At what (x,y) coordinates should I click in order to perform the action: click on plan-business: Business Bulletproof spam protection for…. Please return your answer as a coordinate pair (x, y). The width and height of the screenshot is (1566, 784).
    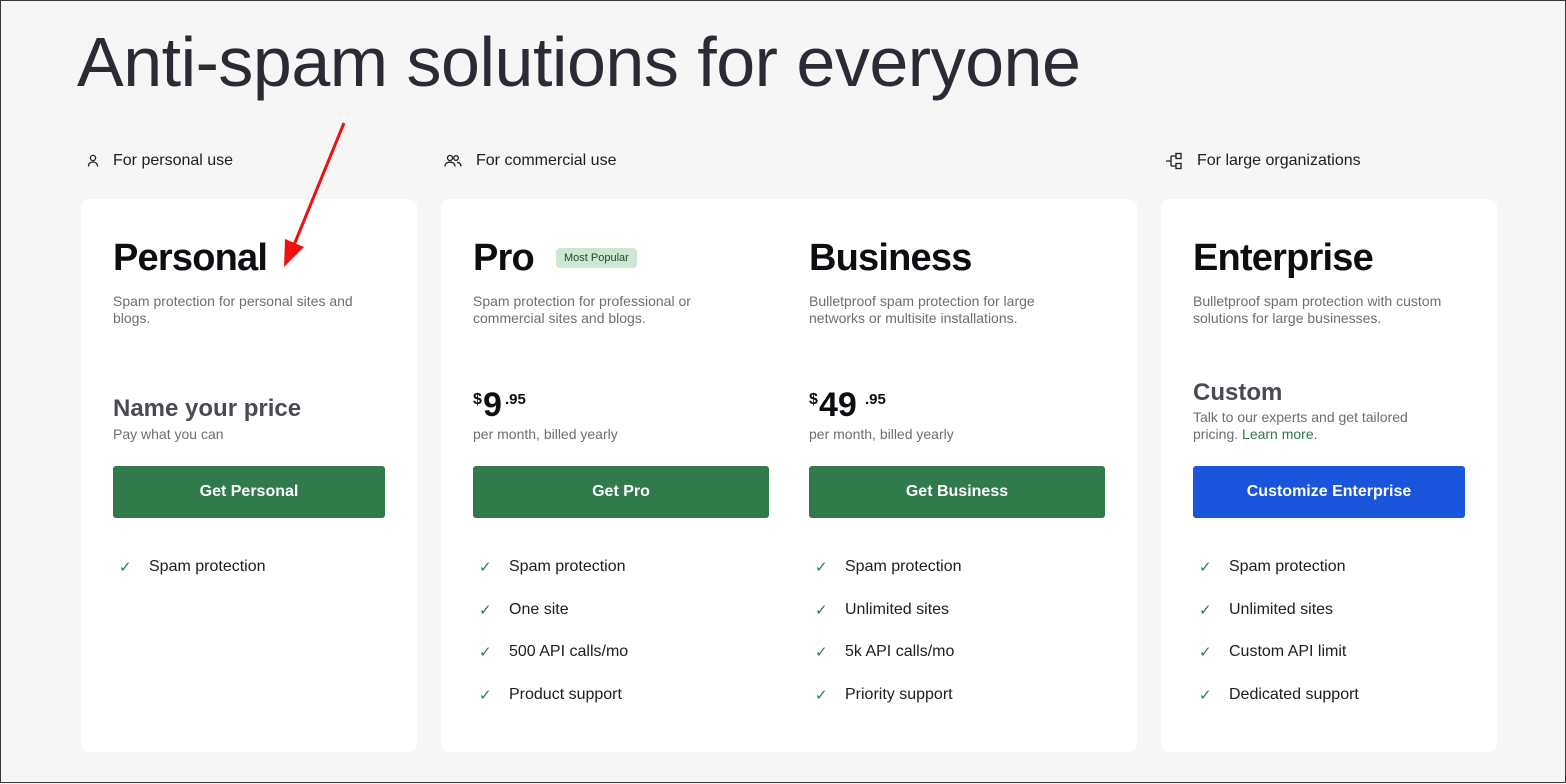
    Looking at the image, I should click on (957, 475).